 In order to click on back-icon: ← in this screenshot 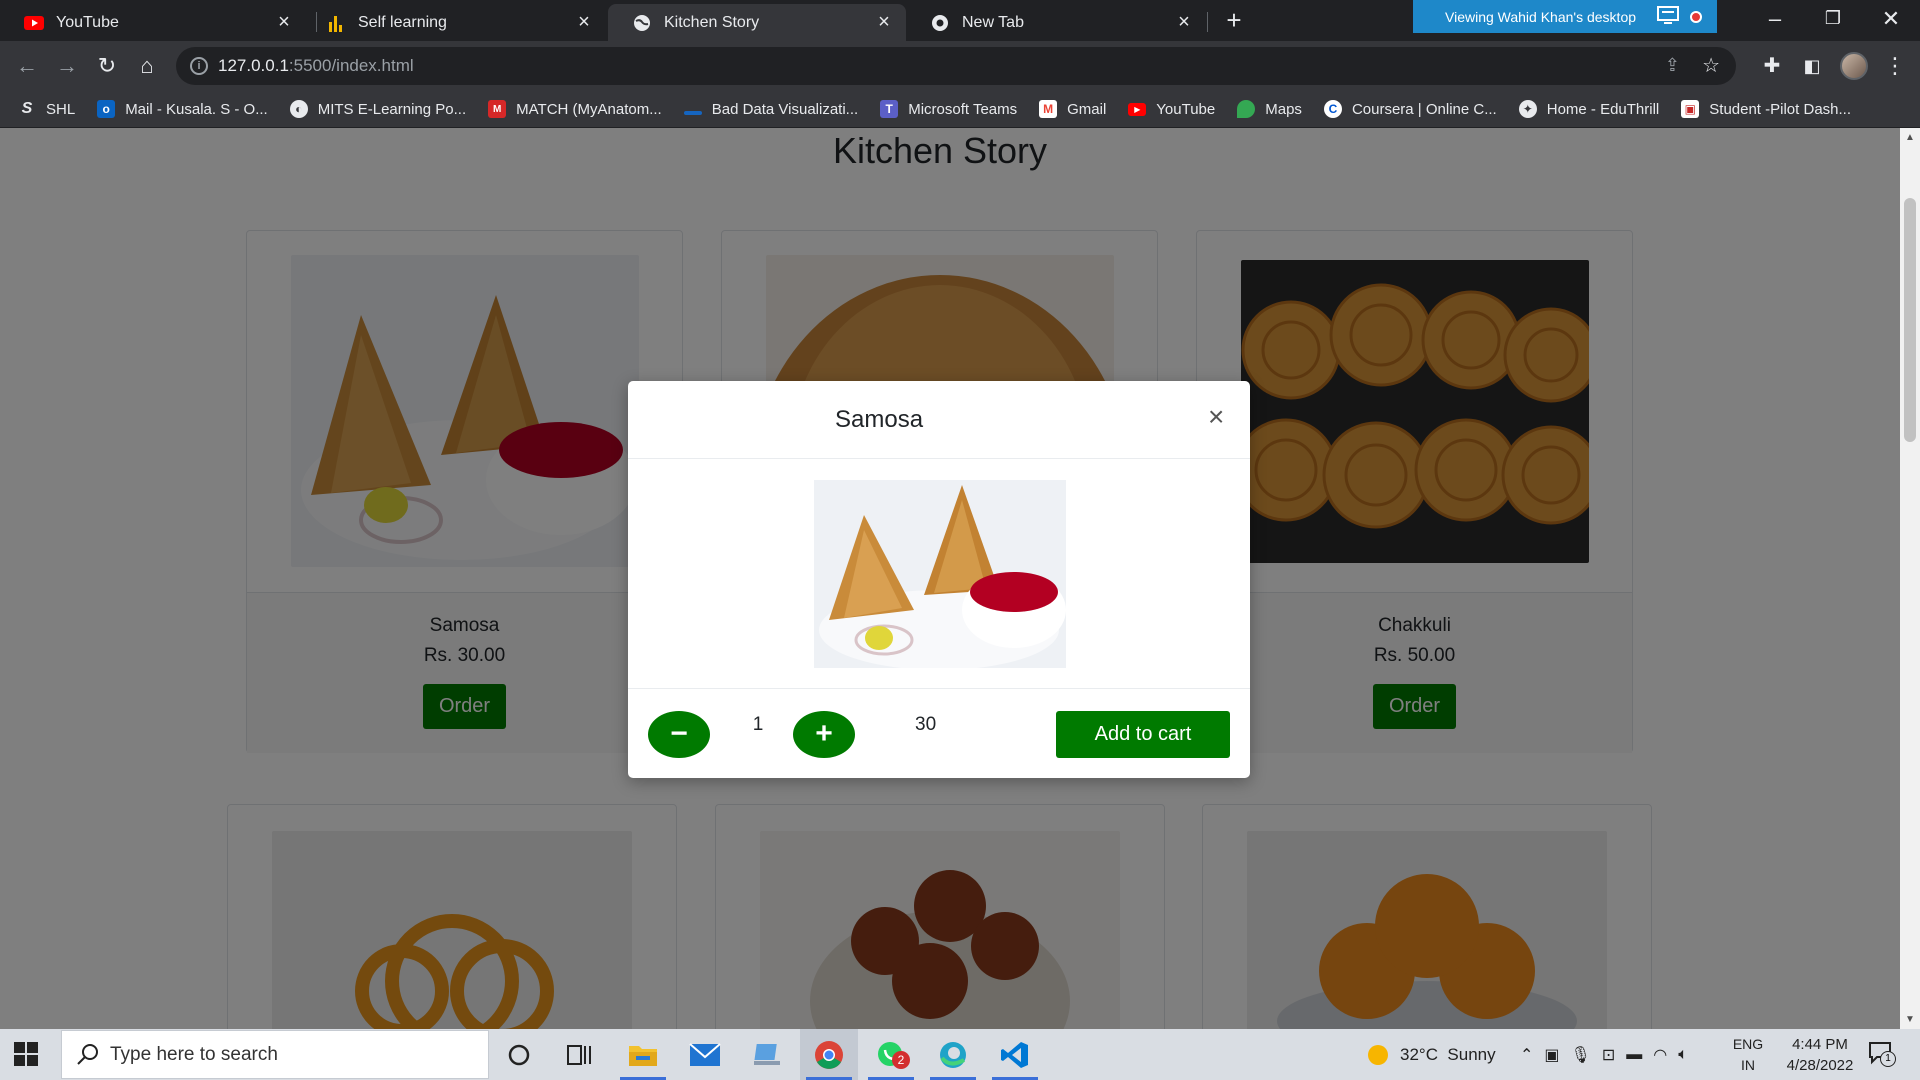, I will do `click(27, 66)`.